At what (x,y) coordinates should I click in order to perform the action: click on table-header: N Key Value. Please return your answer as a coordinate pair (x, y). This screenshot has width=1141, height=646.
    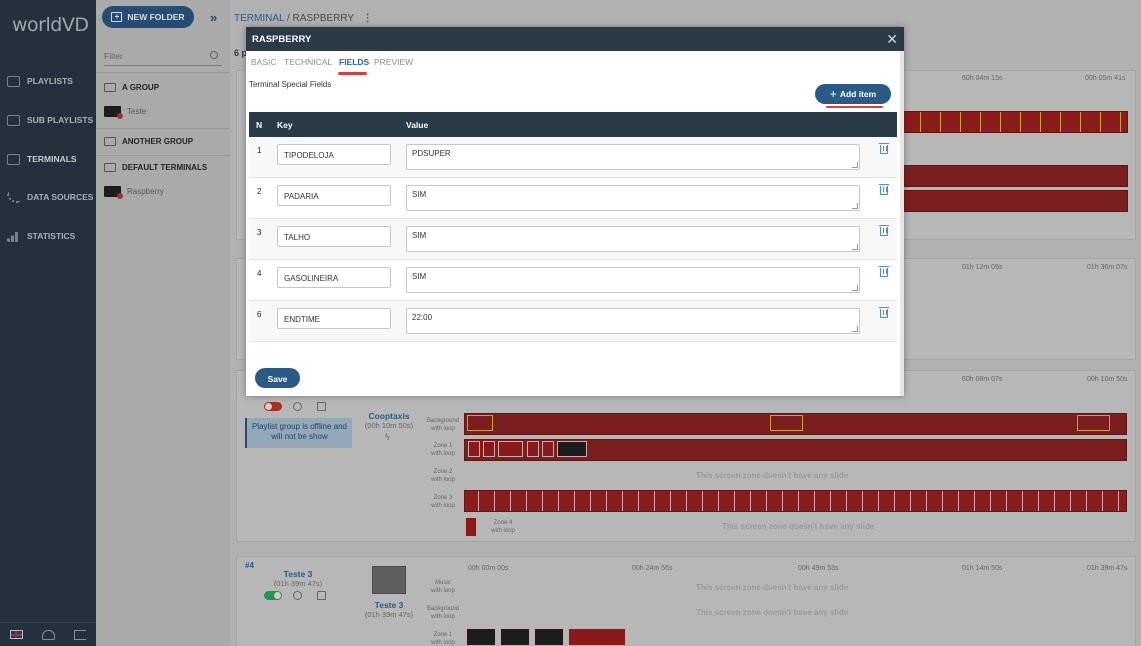
    Looking at the image, I should click on (573, 124).